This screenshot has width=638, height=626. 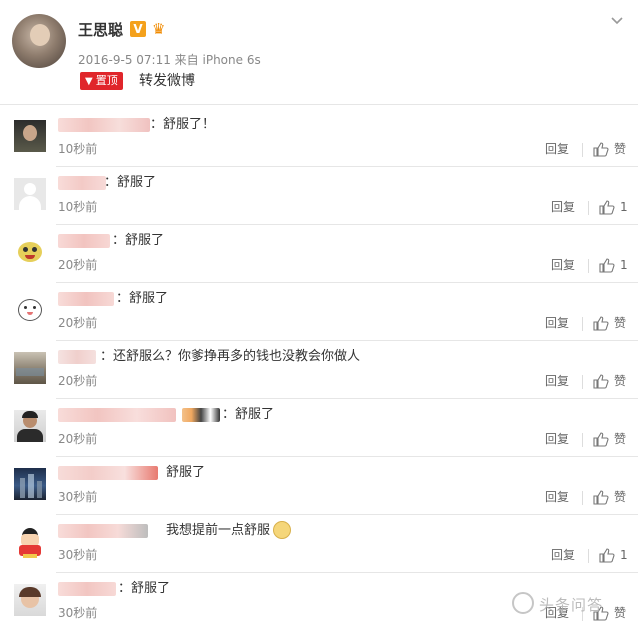 I want to click on comment-item: ：舒服了！ 10秒前 回复 赞, so click(x=319, y=138).